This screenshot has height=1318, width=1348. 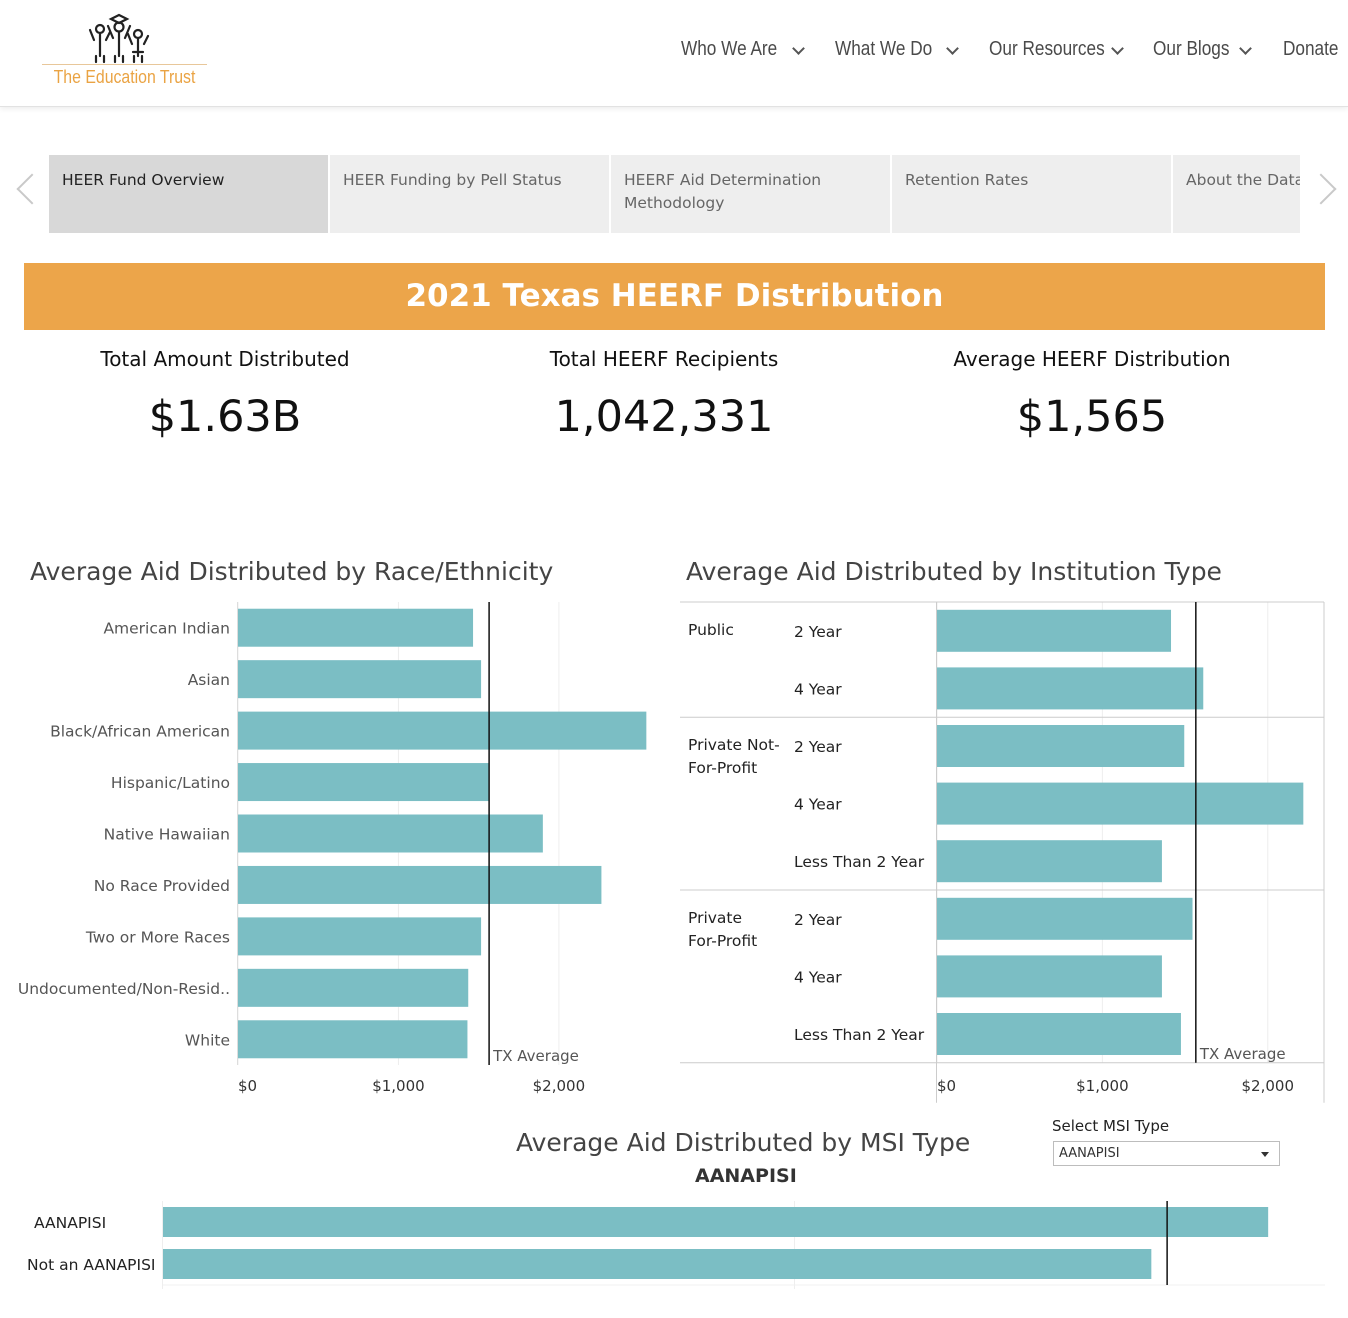 What do you see at coordinates (225, 417) in the screenshot?
I see `kpi-value-total-amount: $1.63B` at bounding box center [225, 417].